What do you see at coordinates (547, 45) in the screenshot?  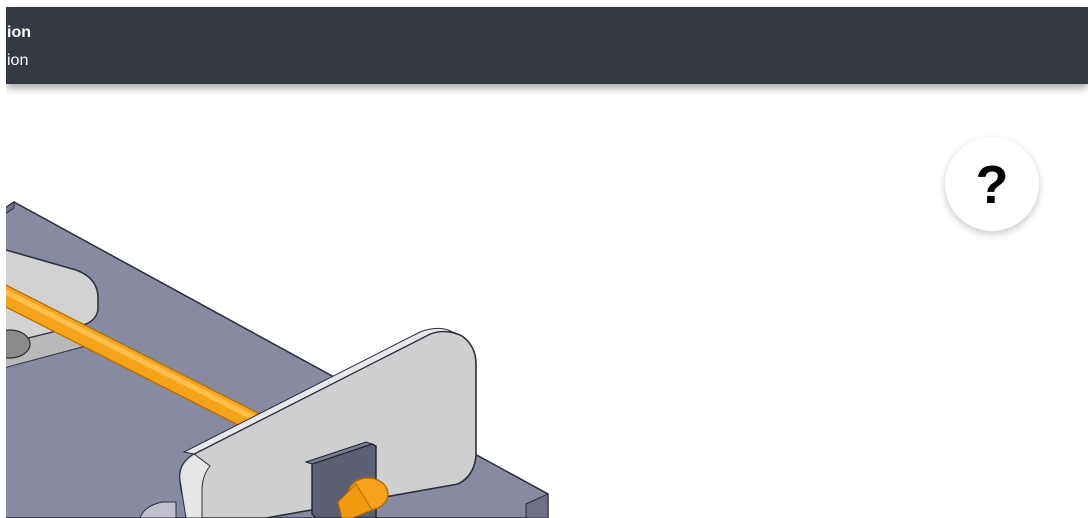 I see `app-header: ion ion` at bounding box center [547, 45].